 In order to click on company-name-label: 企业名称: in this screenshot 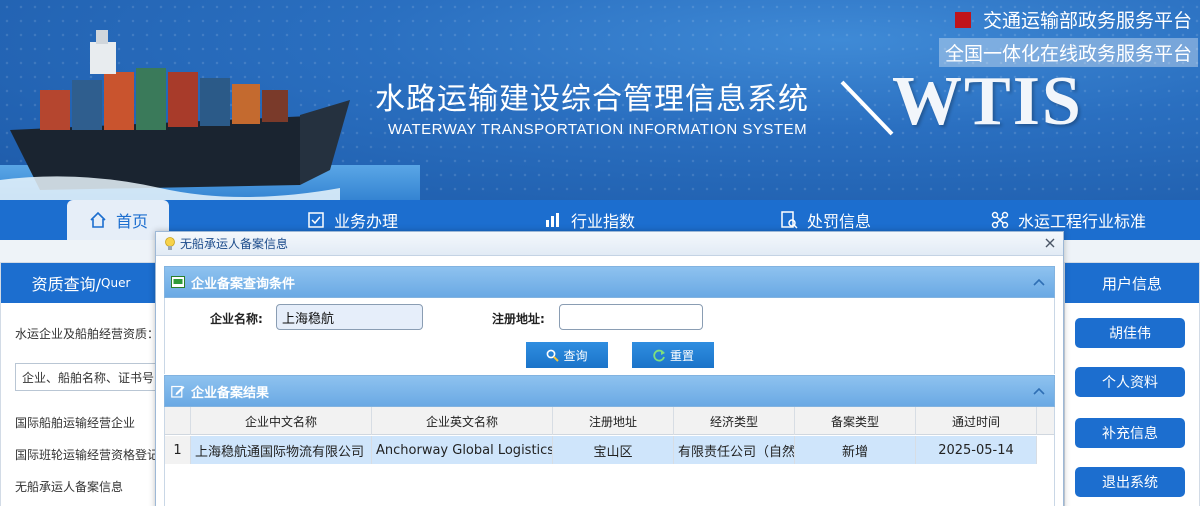, I will do `click(236, 319)`.